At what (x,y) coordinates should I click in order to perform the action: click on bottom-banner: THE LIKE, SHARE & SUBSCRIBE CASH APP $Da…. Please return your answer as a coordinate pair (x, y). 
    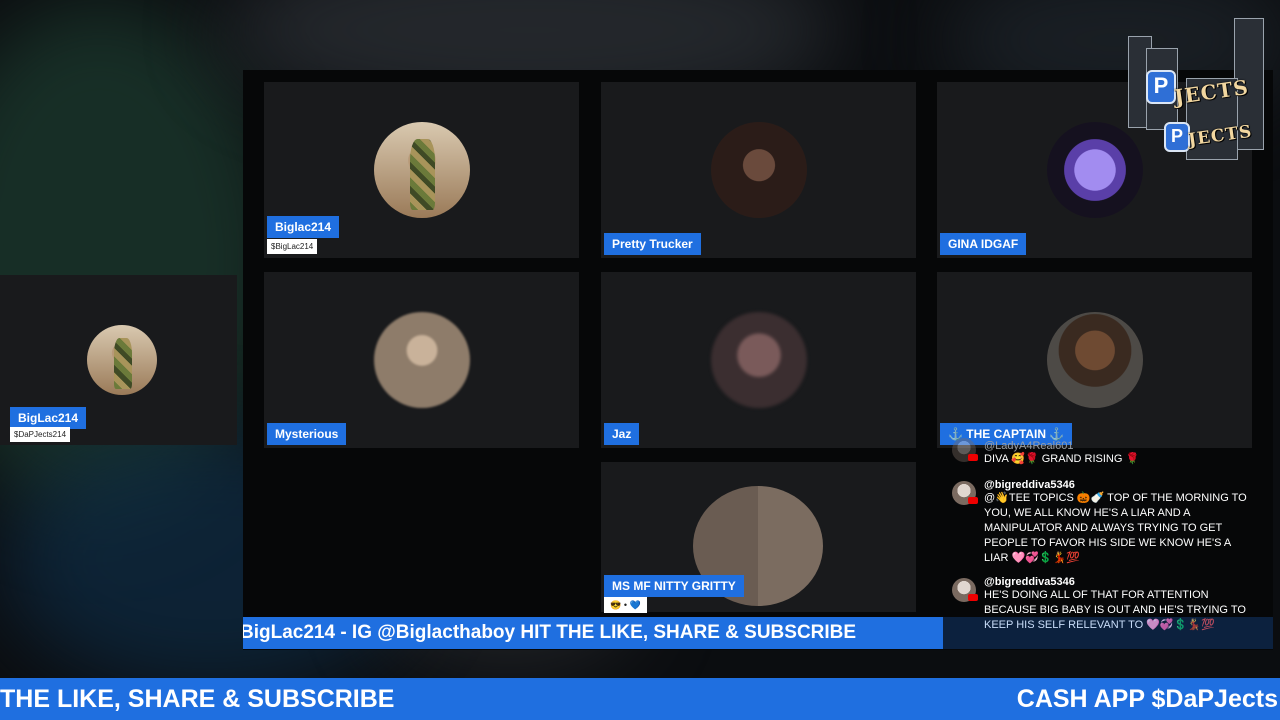
    Looking at the image, I should click on (640, 699).